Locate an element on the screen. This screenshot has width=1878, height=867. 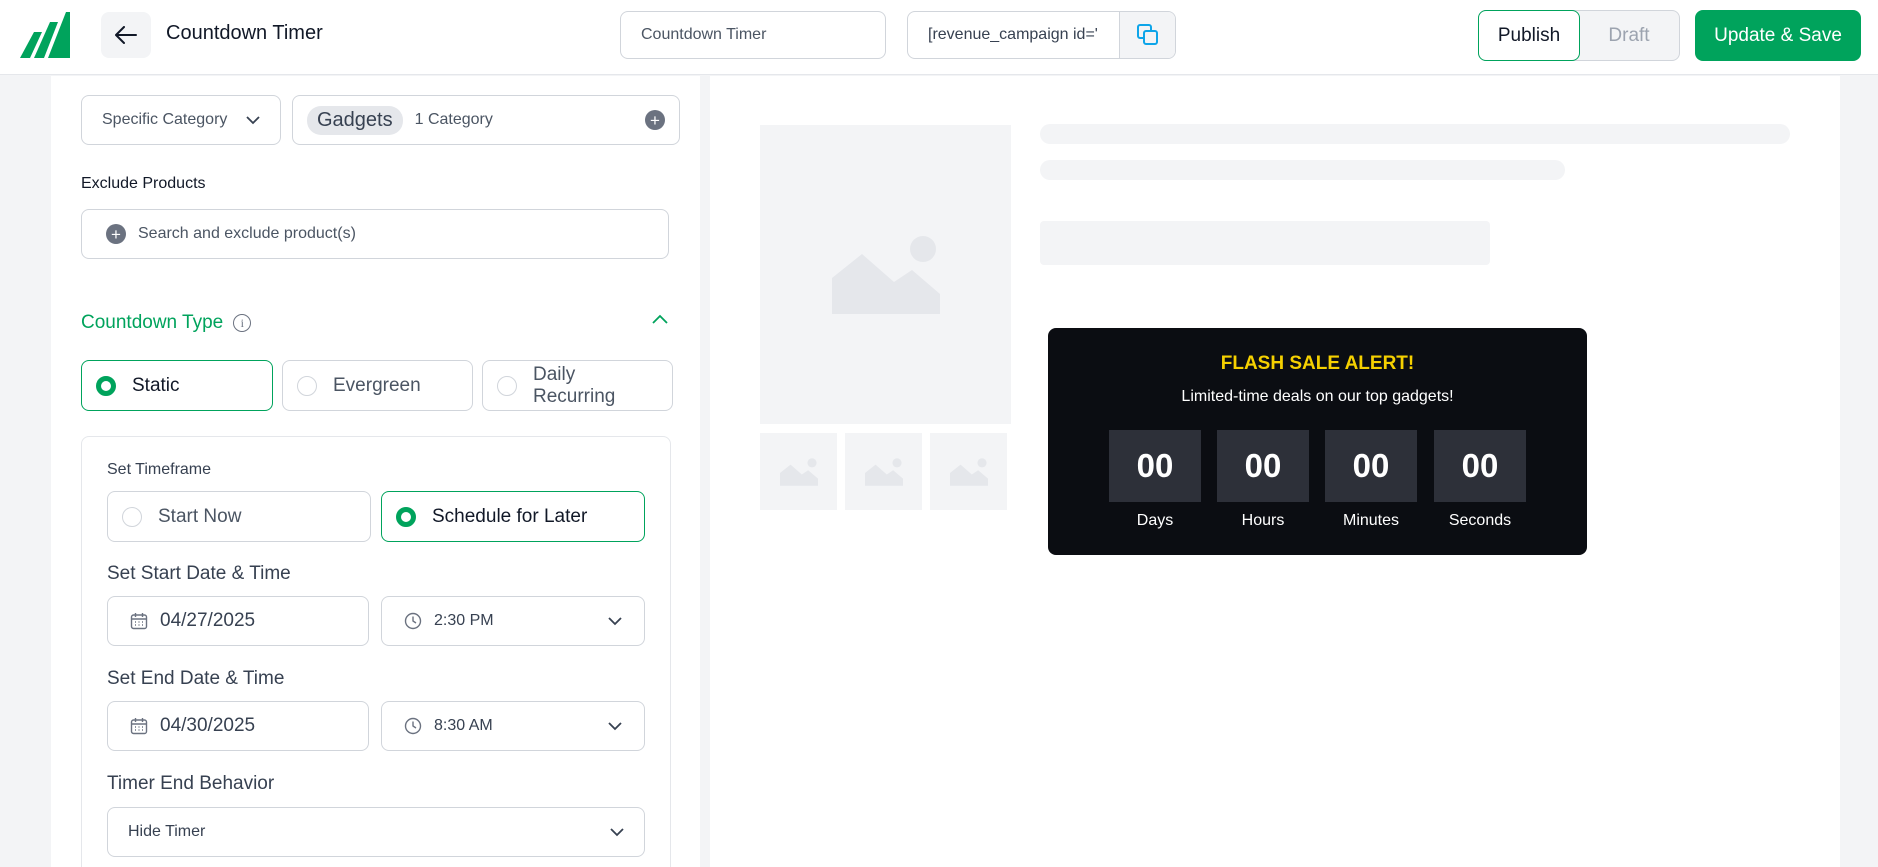
chevron-up-icon is located at coordinates (660, 319).